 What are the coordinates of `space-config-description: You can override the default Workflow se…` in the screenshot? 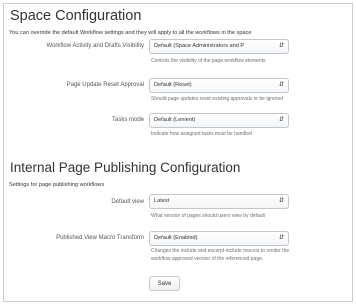 It's located at (130, 33).